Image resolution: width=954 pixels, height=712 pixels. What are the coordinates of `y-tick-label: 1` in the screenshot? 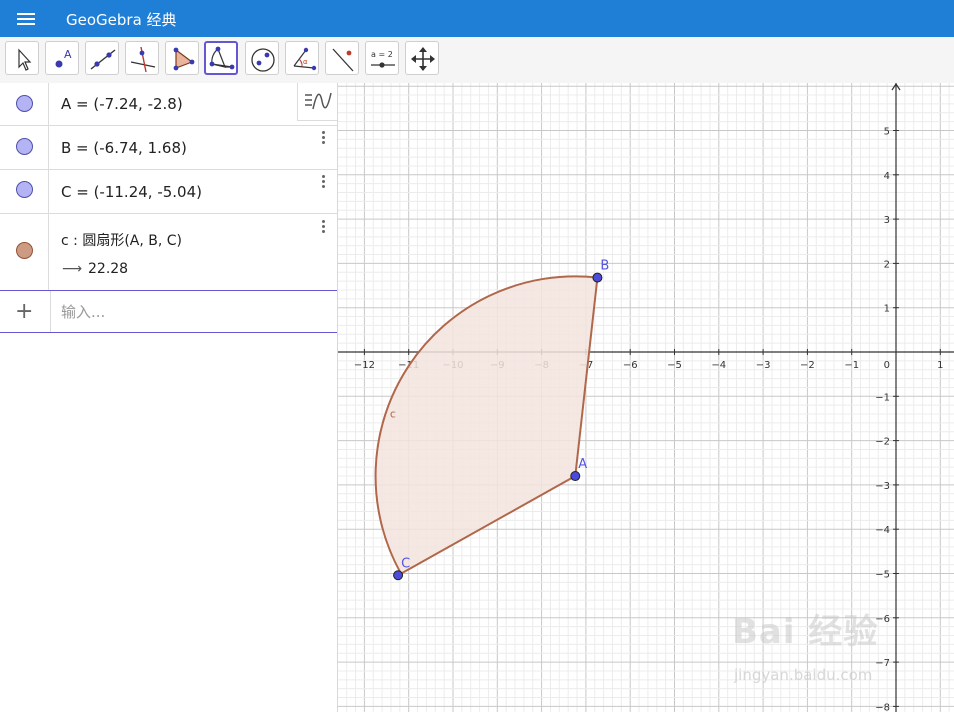 It's located at (887, 309).